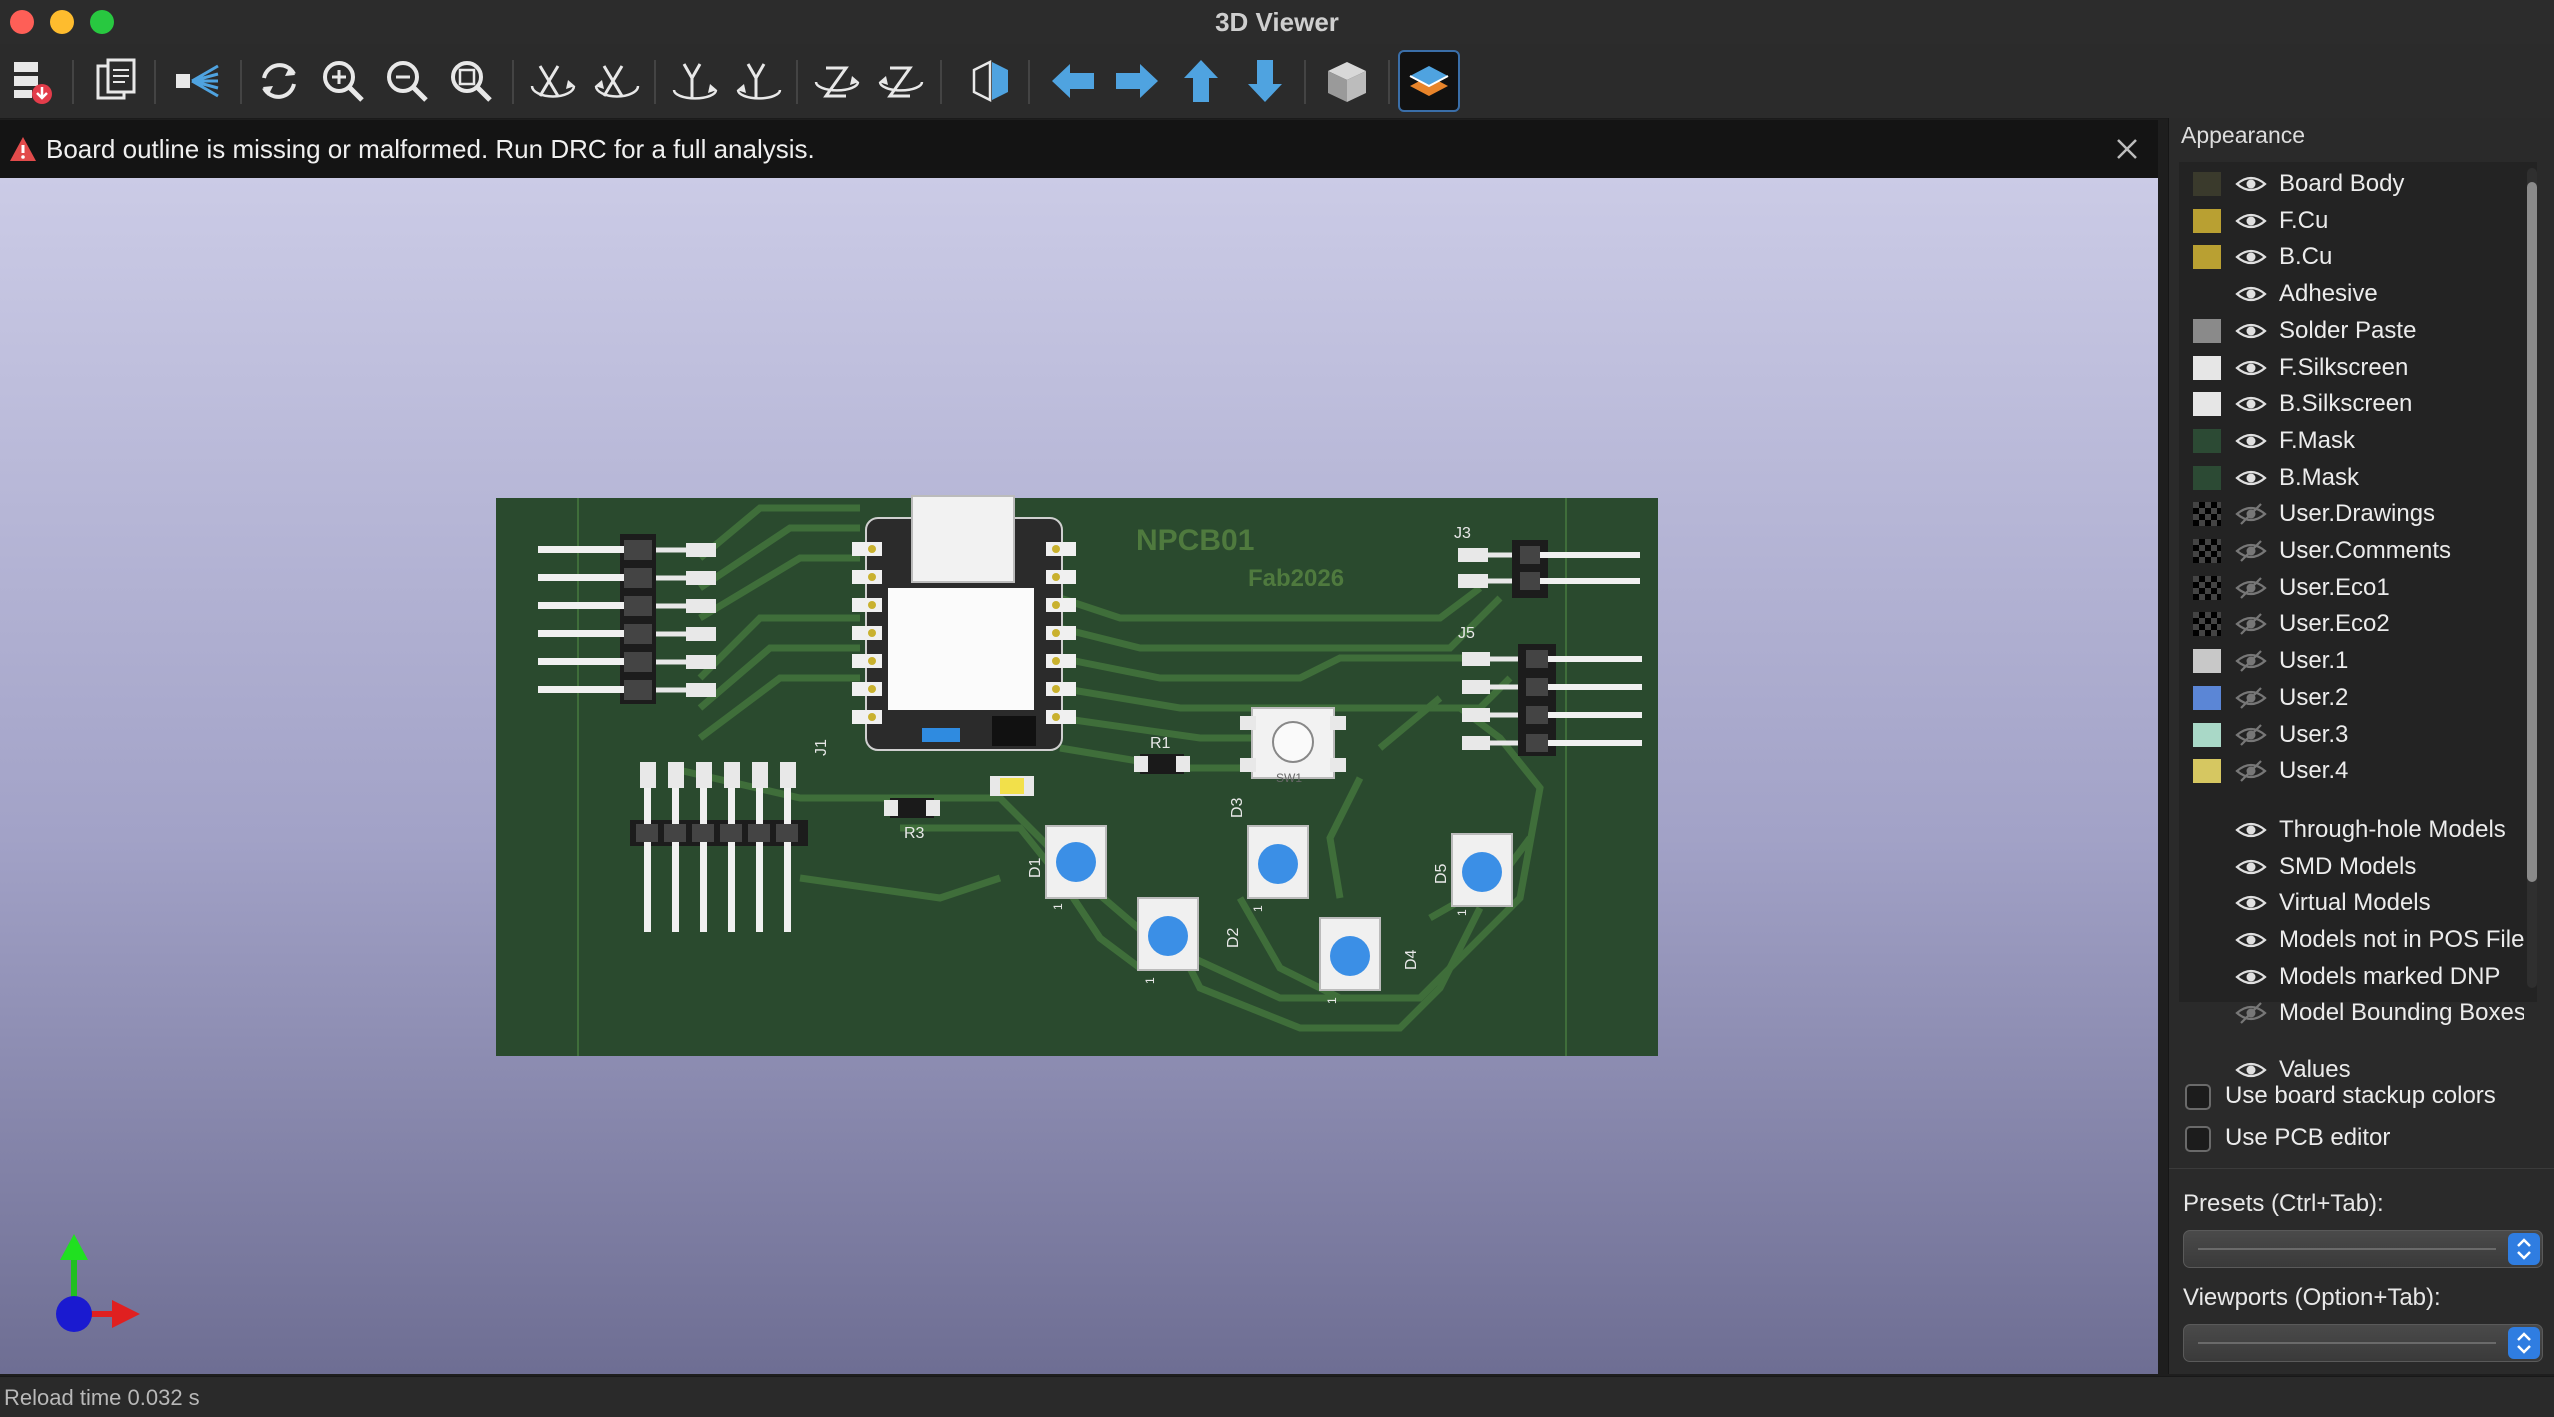  What do you see at coordinates (2198, 1097) in the screenshot?
I see `use-stackup-colors-checkbox` at bounding box center [2198, 1097].